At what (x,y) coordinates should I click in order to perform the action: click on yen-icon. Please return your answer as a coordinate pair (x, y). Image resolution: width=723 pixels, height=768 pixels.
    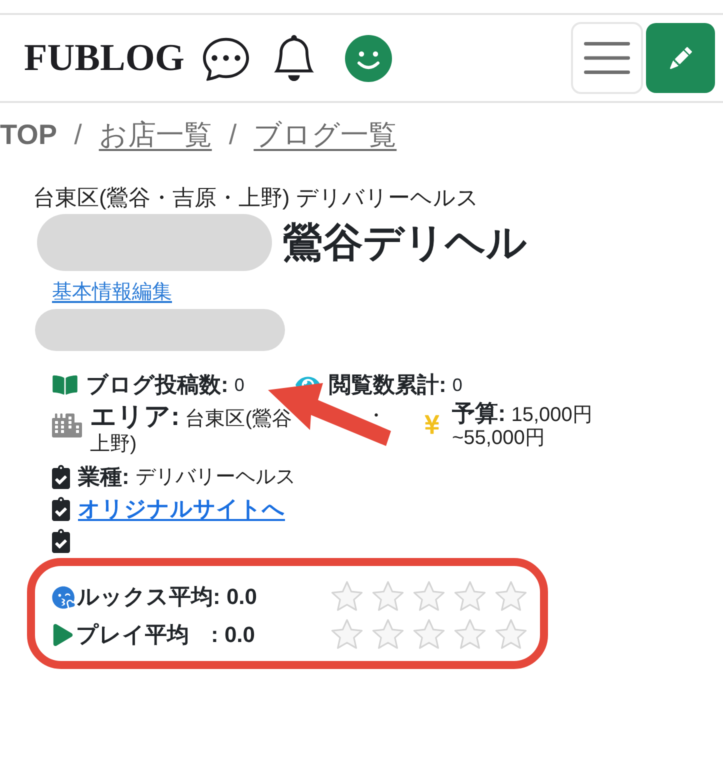
    Looking at the image, I should click on (432, 424).